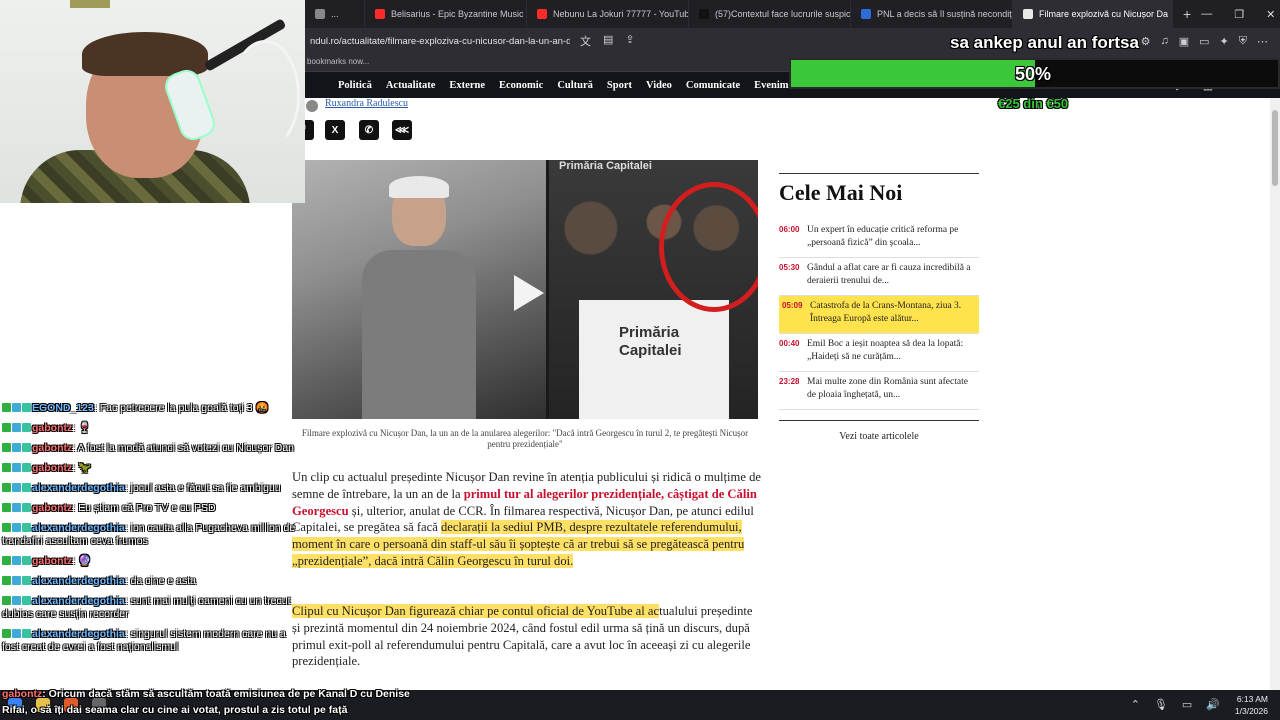 This screenshot has width=1280, height=720. I want to click on x-share-icon: X, so click(335, 130).